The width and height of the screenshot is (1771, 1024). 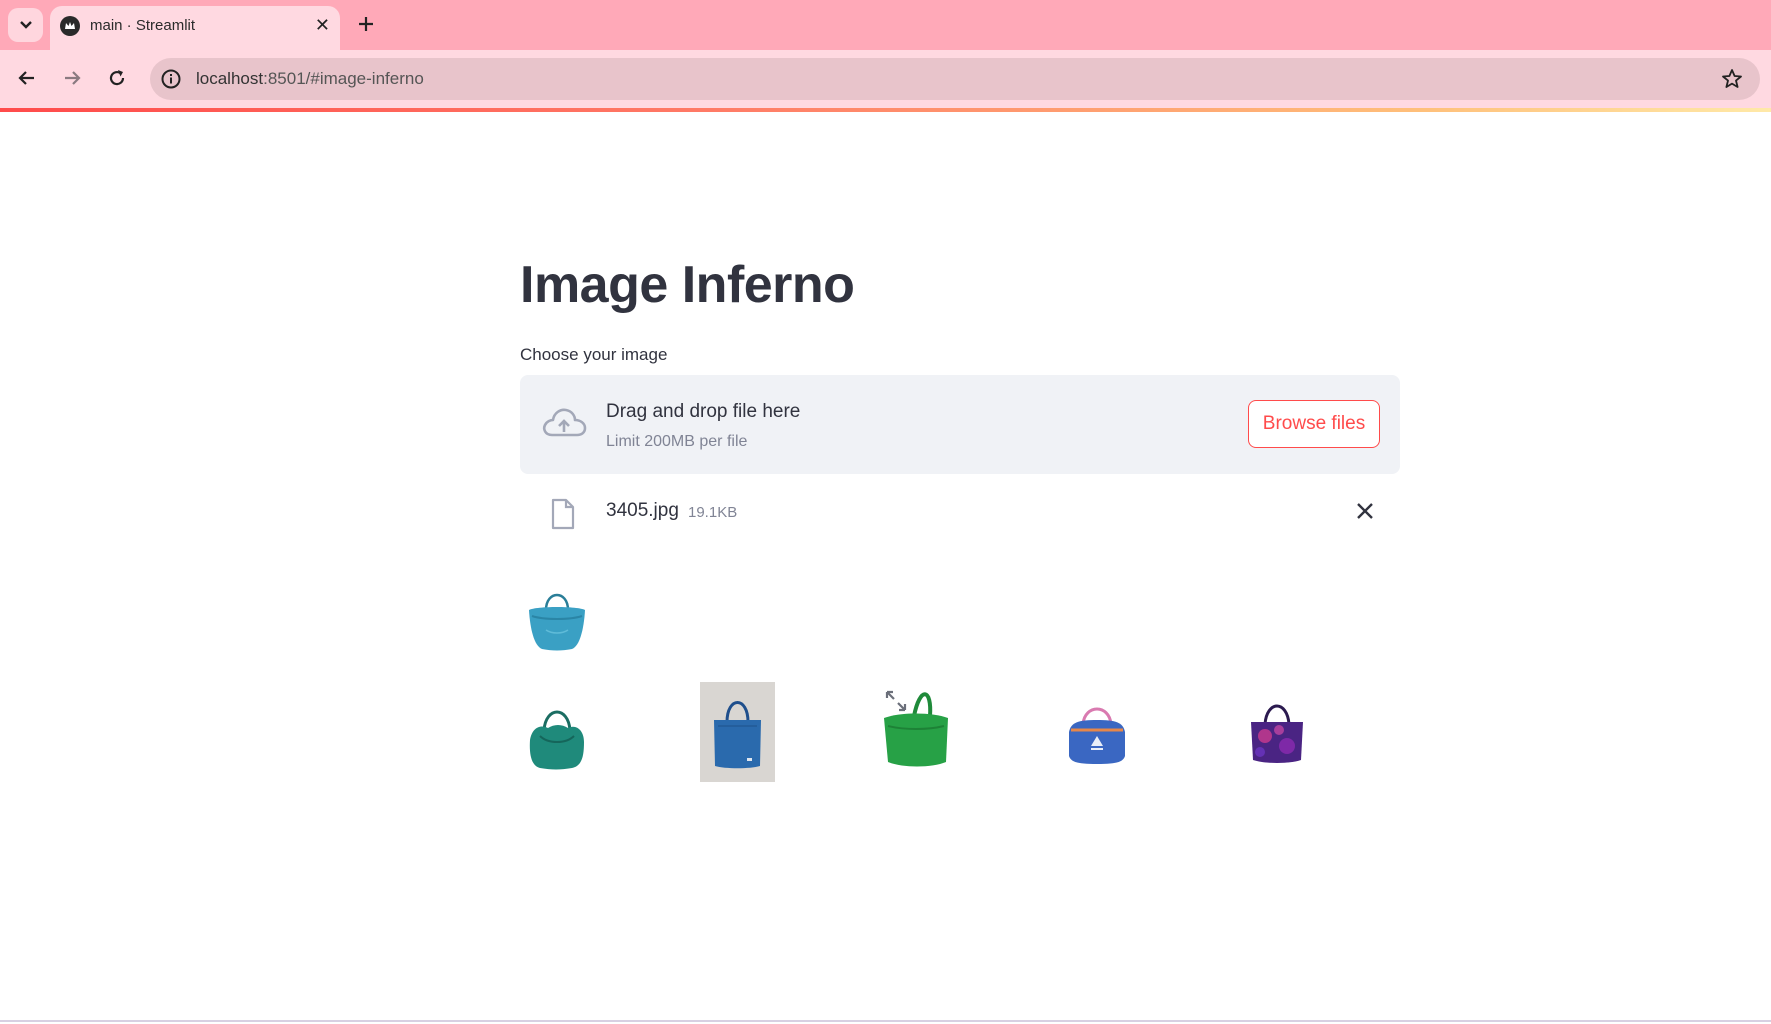 I want to click on forward-button, so click(x=72, y=78).